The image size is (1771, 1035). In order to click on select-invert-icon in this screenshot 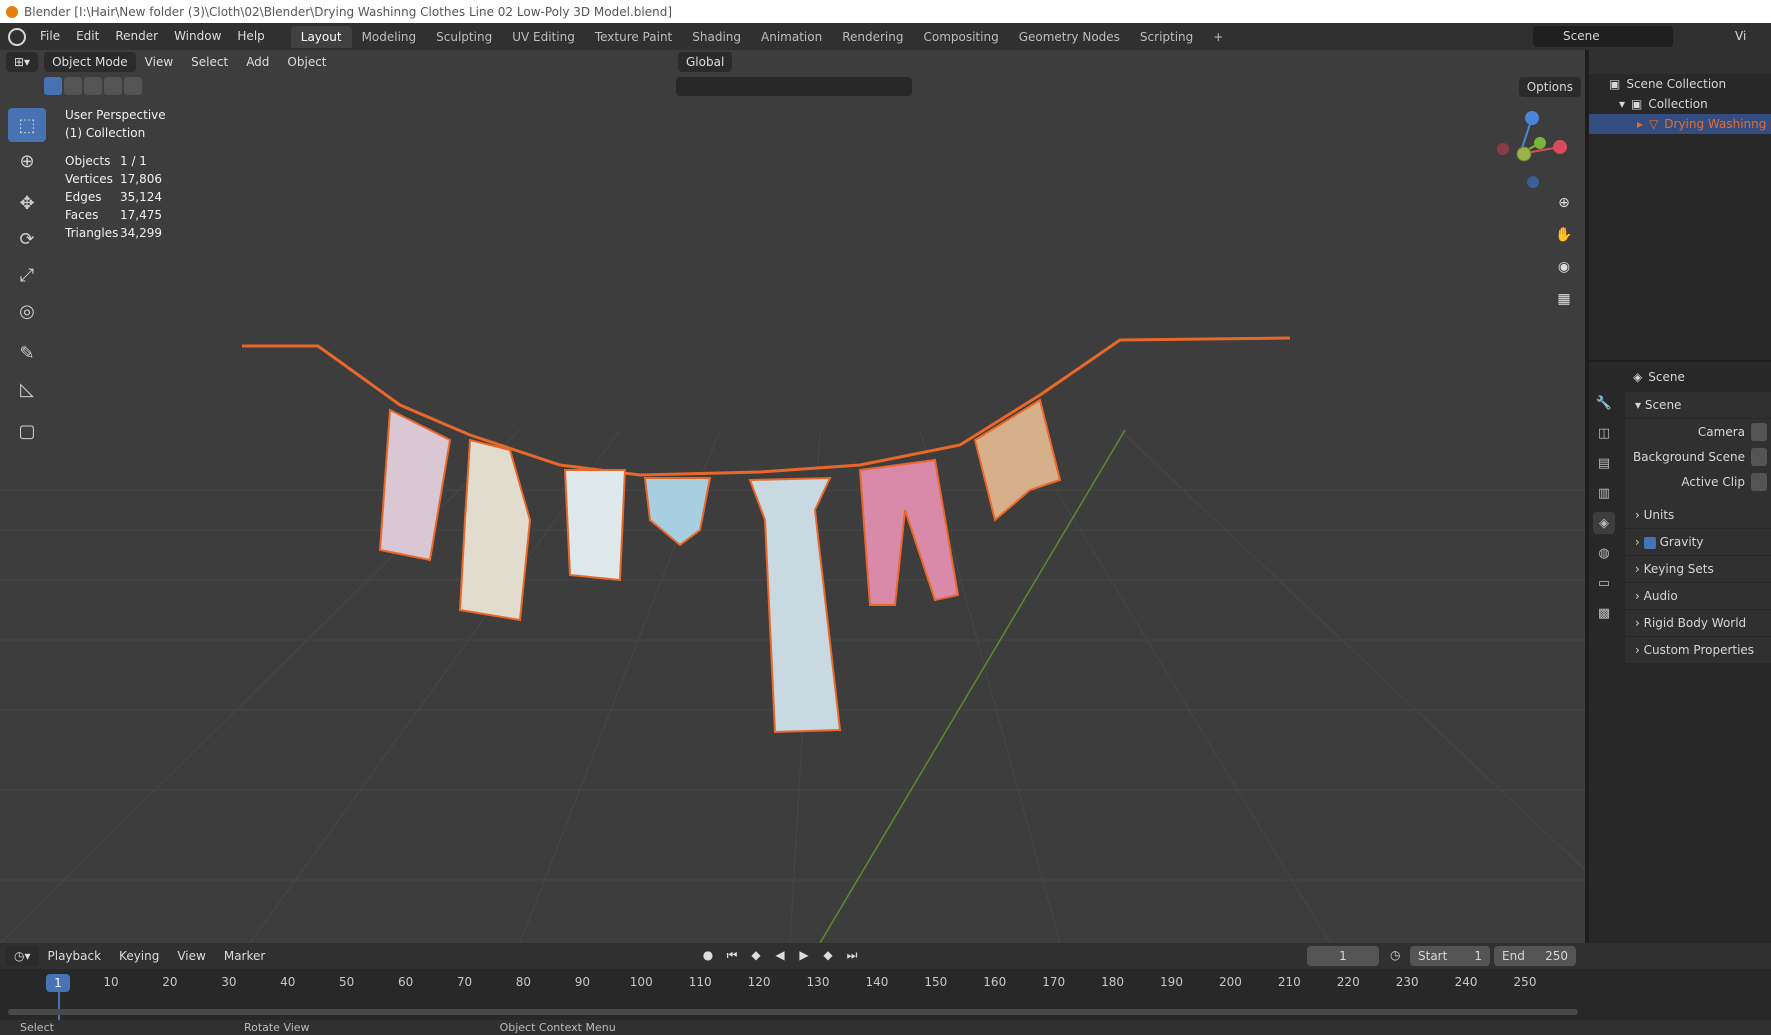, I will do `click(113, 86)`.